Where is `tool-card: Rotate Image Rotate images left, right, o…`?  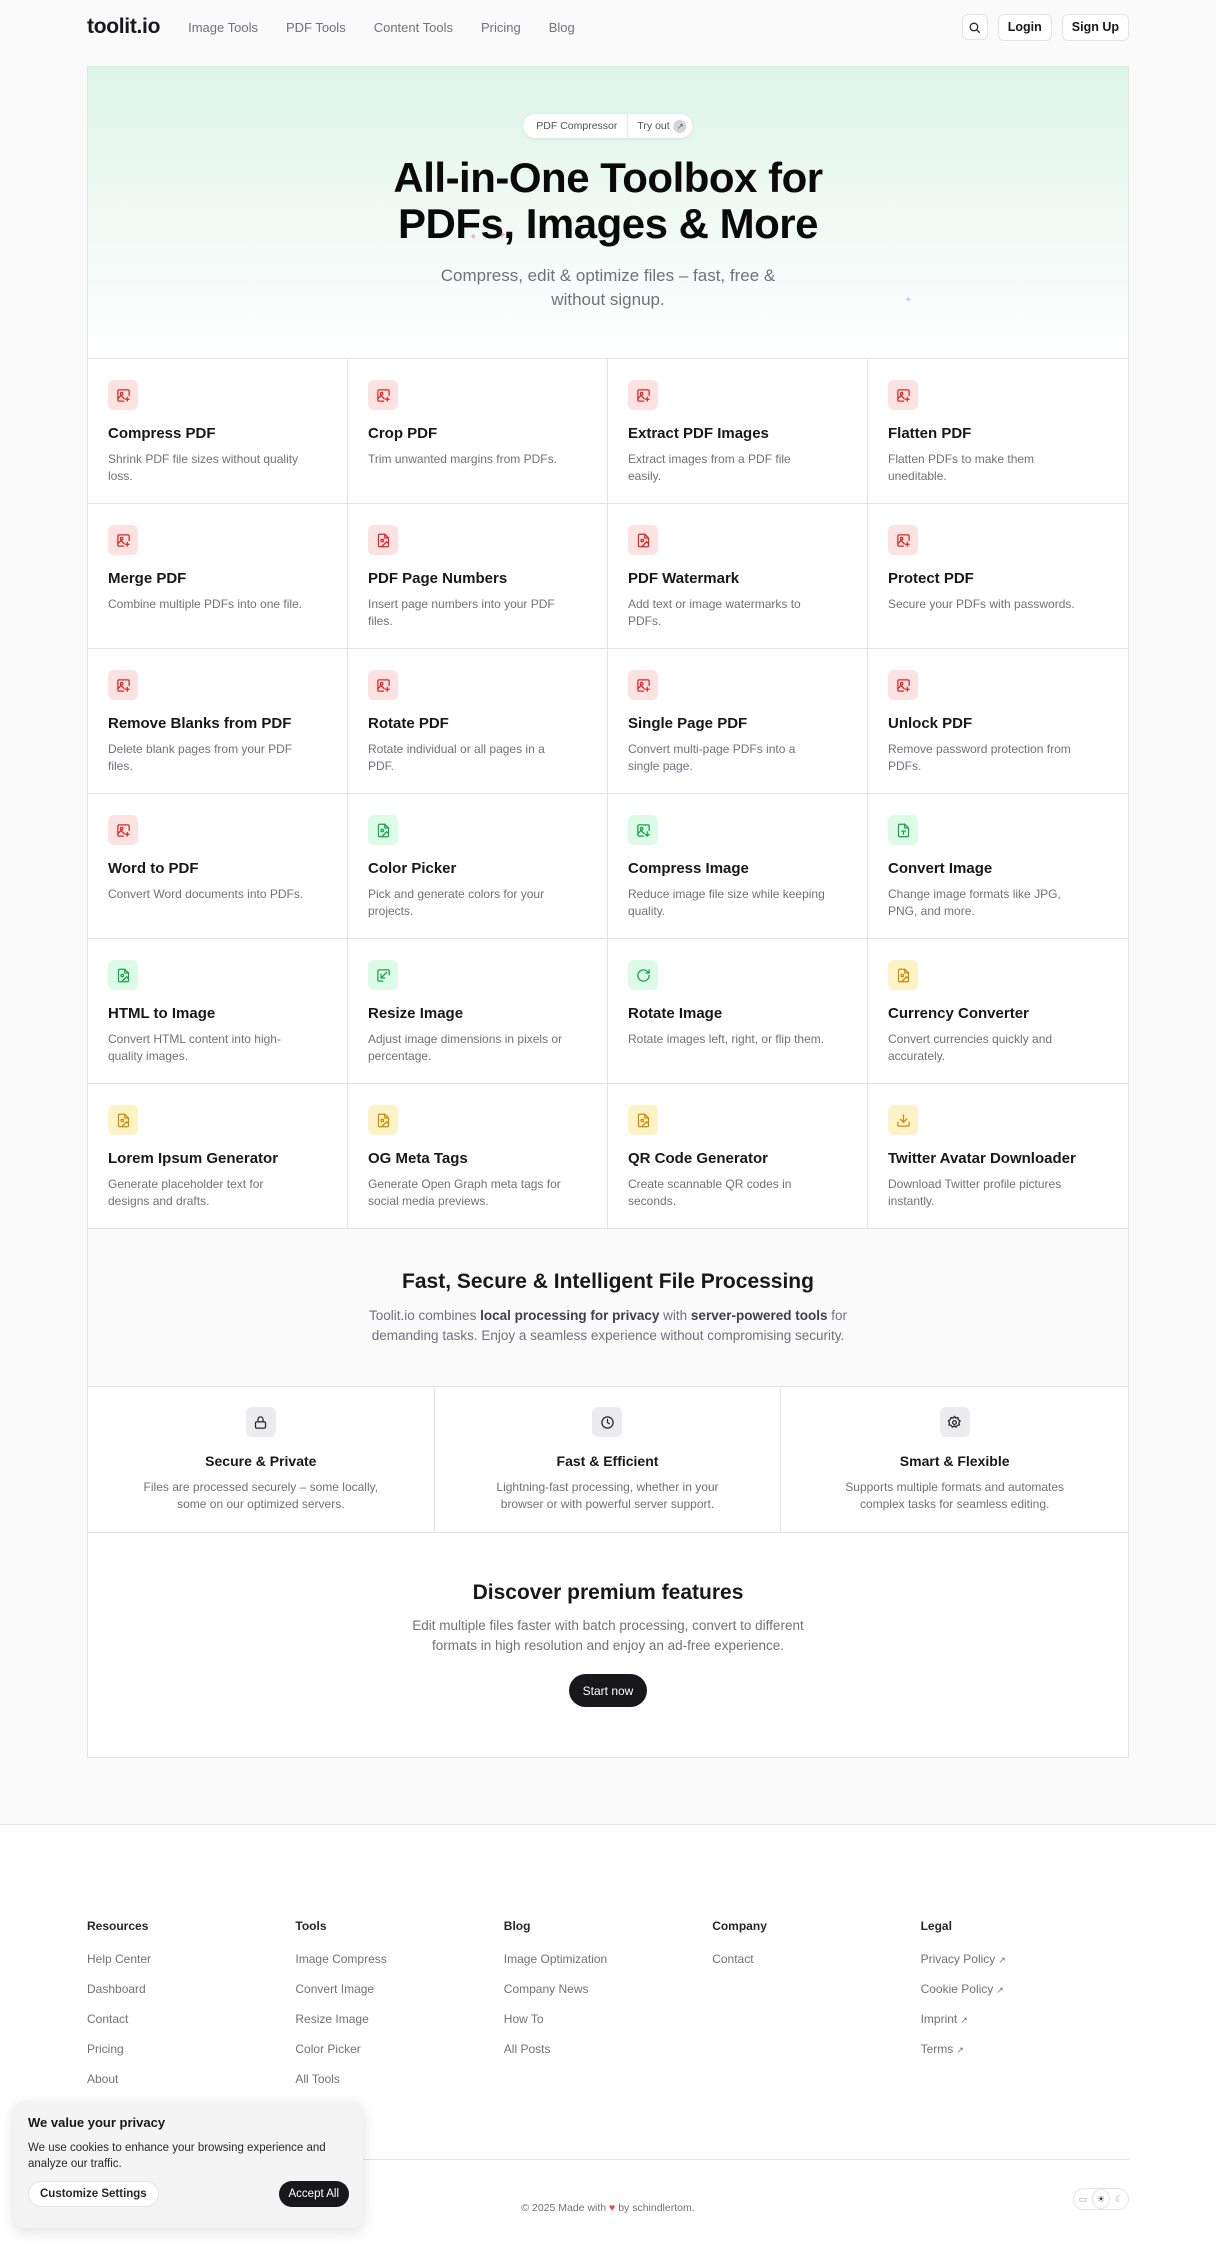
tool-card: Rotate Image Rotate images left, right, o… is located at coordinates (738, 1011).